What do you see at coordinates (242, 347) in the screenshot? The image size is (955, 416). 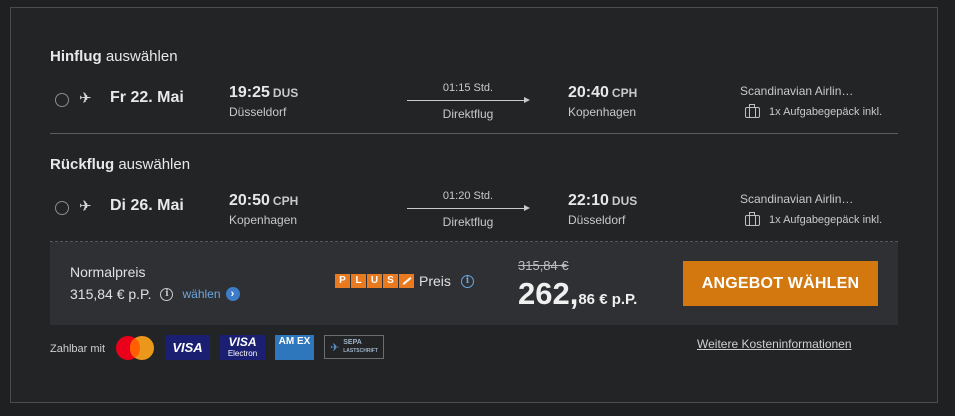 I see `visa-electron-icon: VISA Electron` at bounding box center [242, 347].